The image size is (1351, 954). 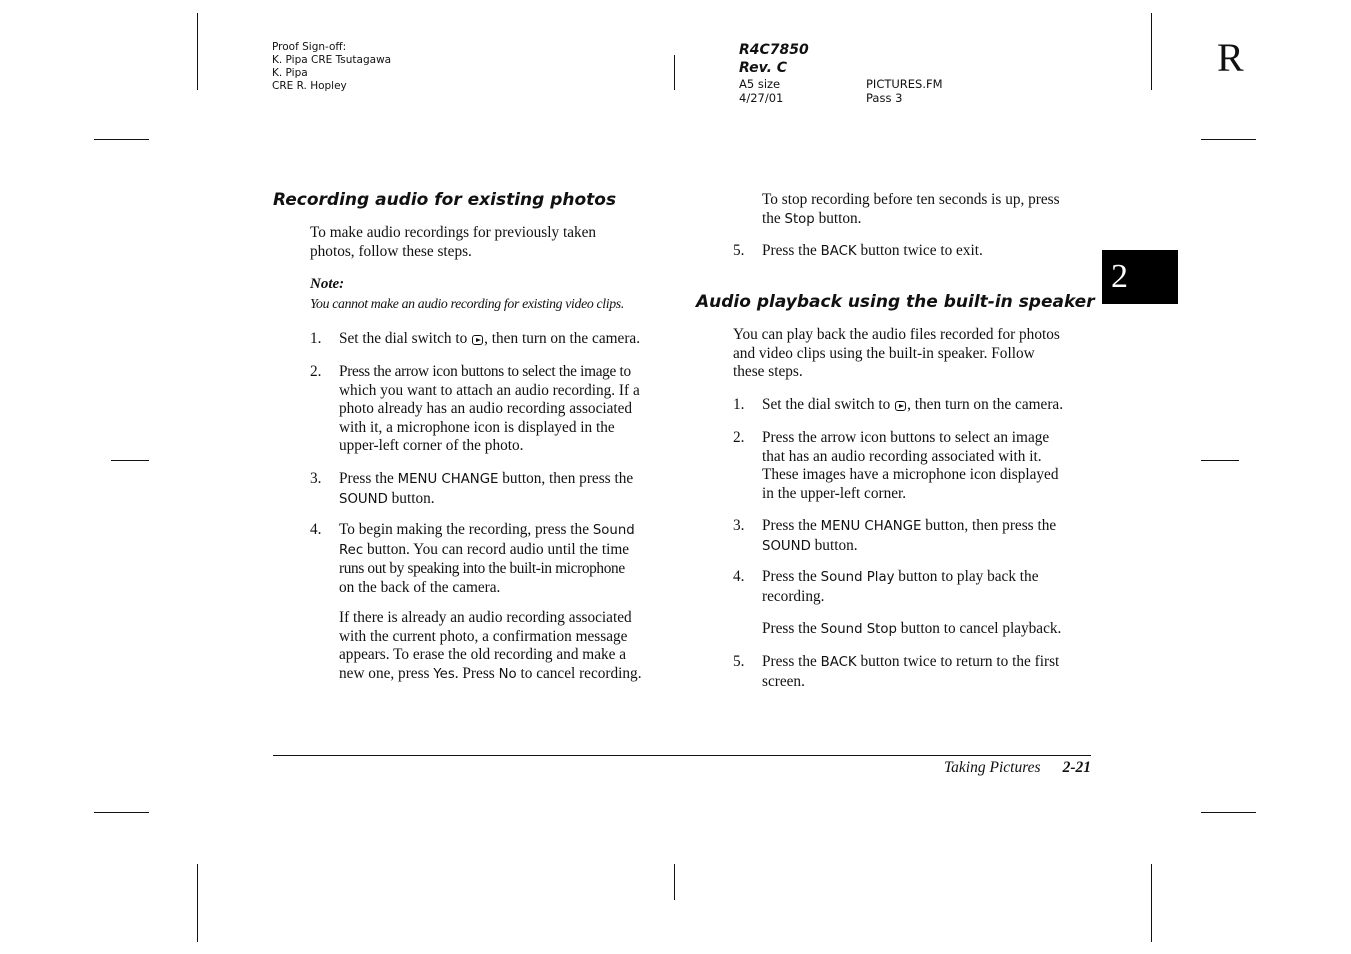 What do you see at coordinates (979, 628) in the screenshot?
I see `step-text: button to cancel playback.` at bounding box center [979, 628].